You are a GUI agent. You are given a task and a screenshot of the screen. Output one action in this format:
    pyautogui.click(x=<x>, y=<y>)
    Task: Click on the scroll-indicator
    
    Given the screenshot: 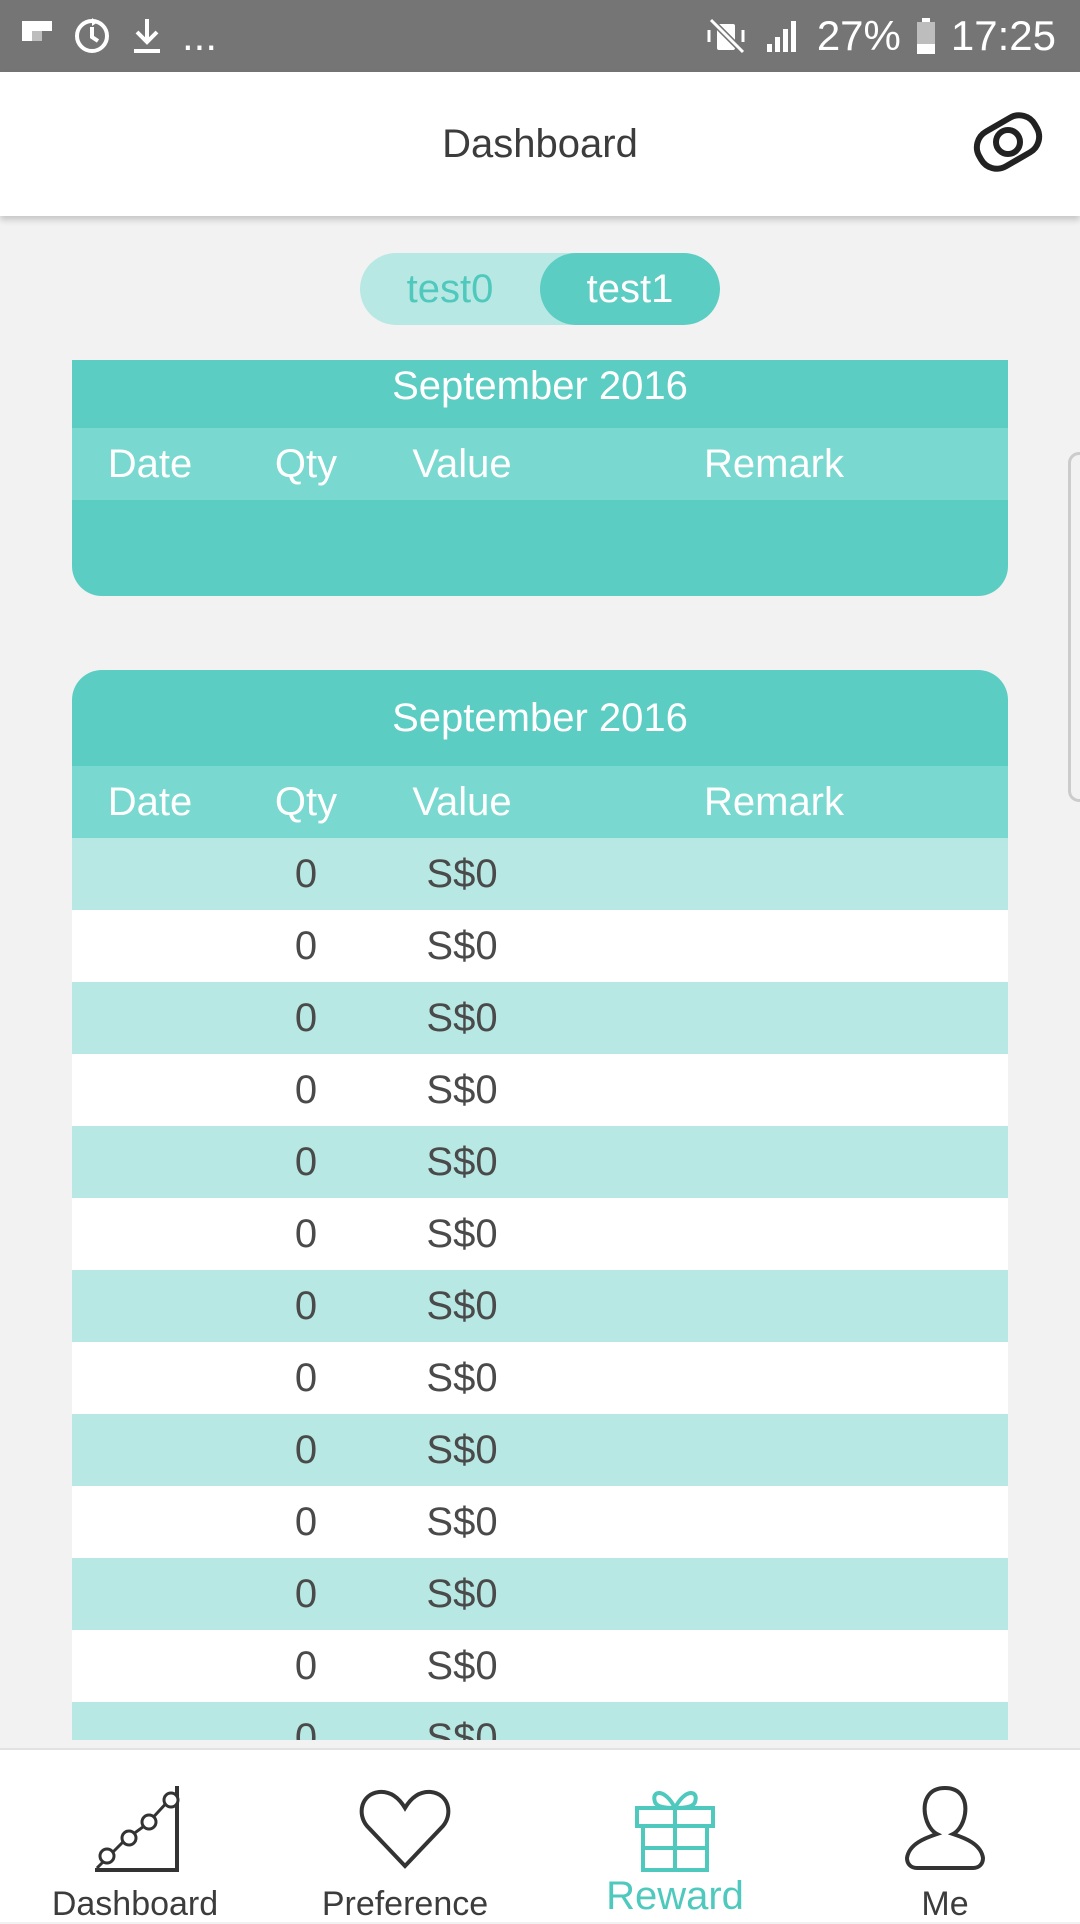 What is the action you would take?
    pyautogui.click(x=1074, y=627)
    